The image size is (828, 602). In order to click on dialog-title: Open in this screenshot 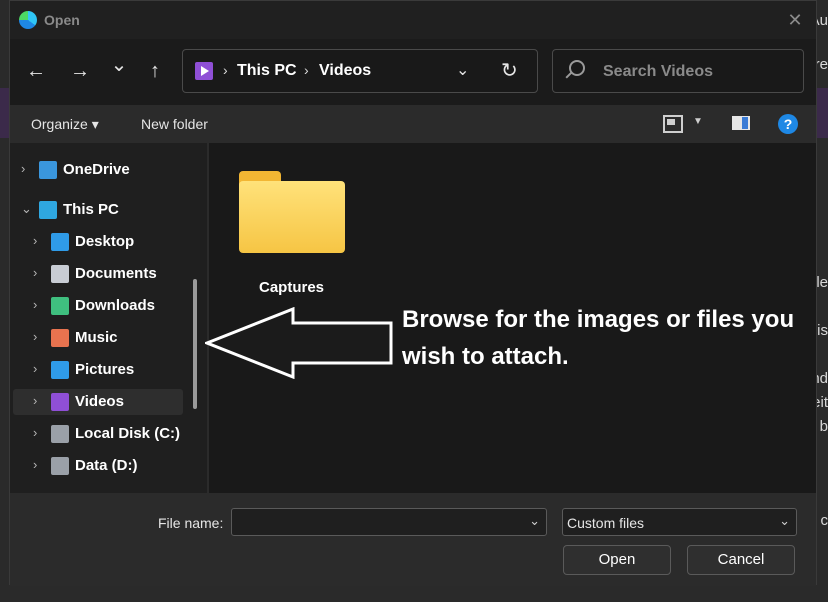, I will do `click(62, 20)`.